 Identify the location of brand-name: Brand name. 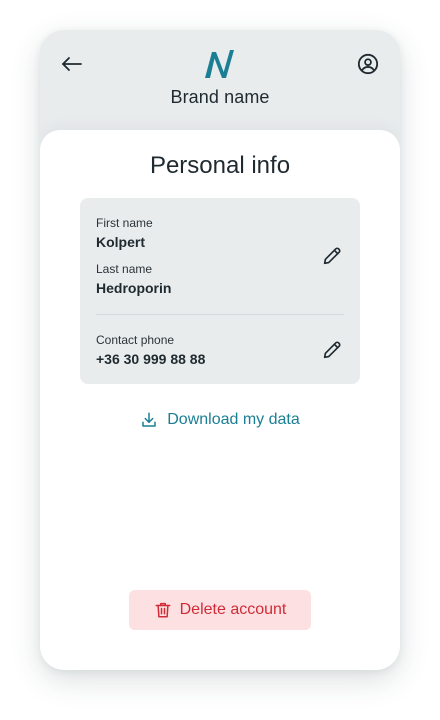
(220, 97).